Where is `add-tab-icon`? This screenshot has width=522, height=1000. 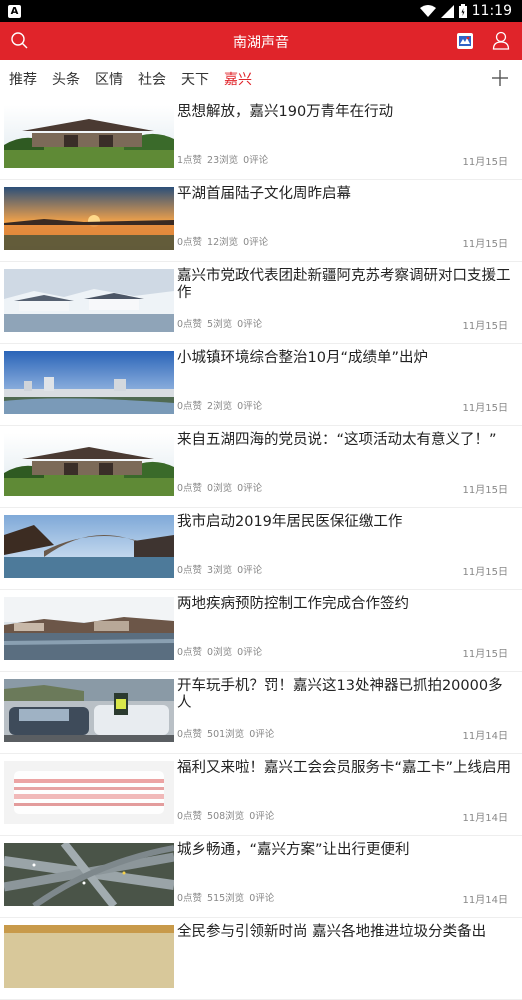
add-tab-icon is located at coordinates (500, 78).